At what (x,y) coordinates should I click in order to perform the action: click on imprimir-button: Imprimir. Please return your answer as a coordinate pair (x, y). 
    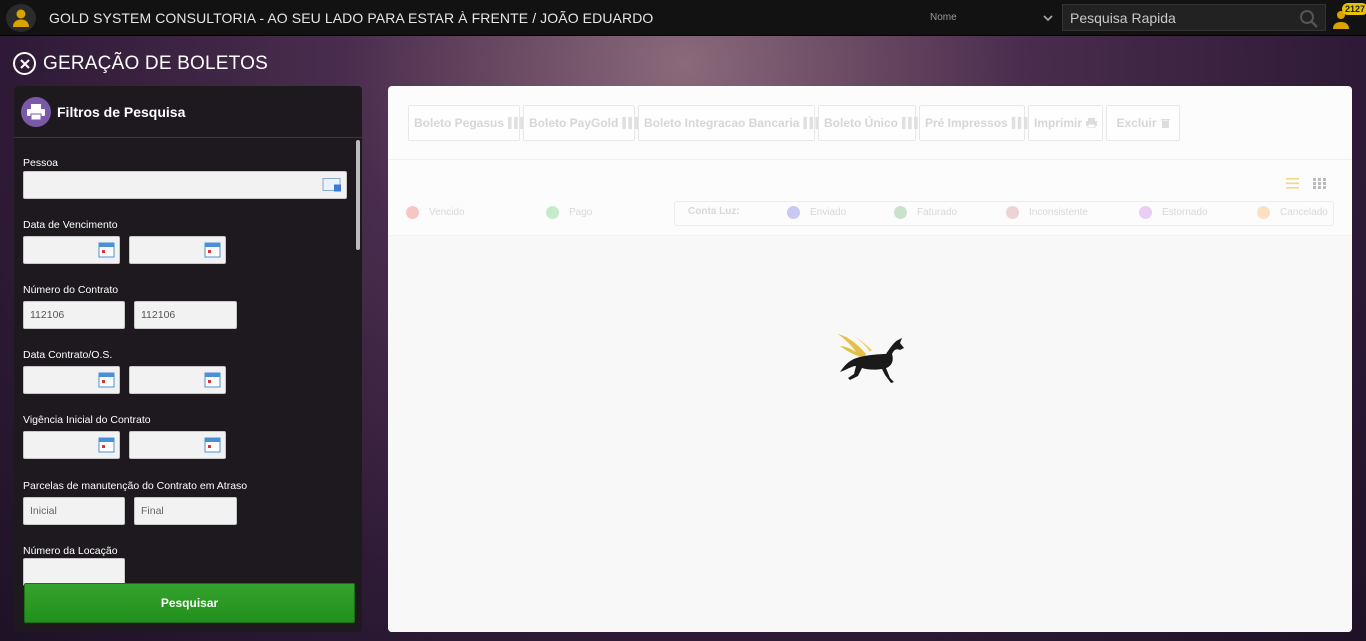
    Looking at the image, I should click on (1065, 123).